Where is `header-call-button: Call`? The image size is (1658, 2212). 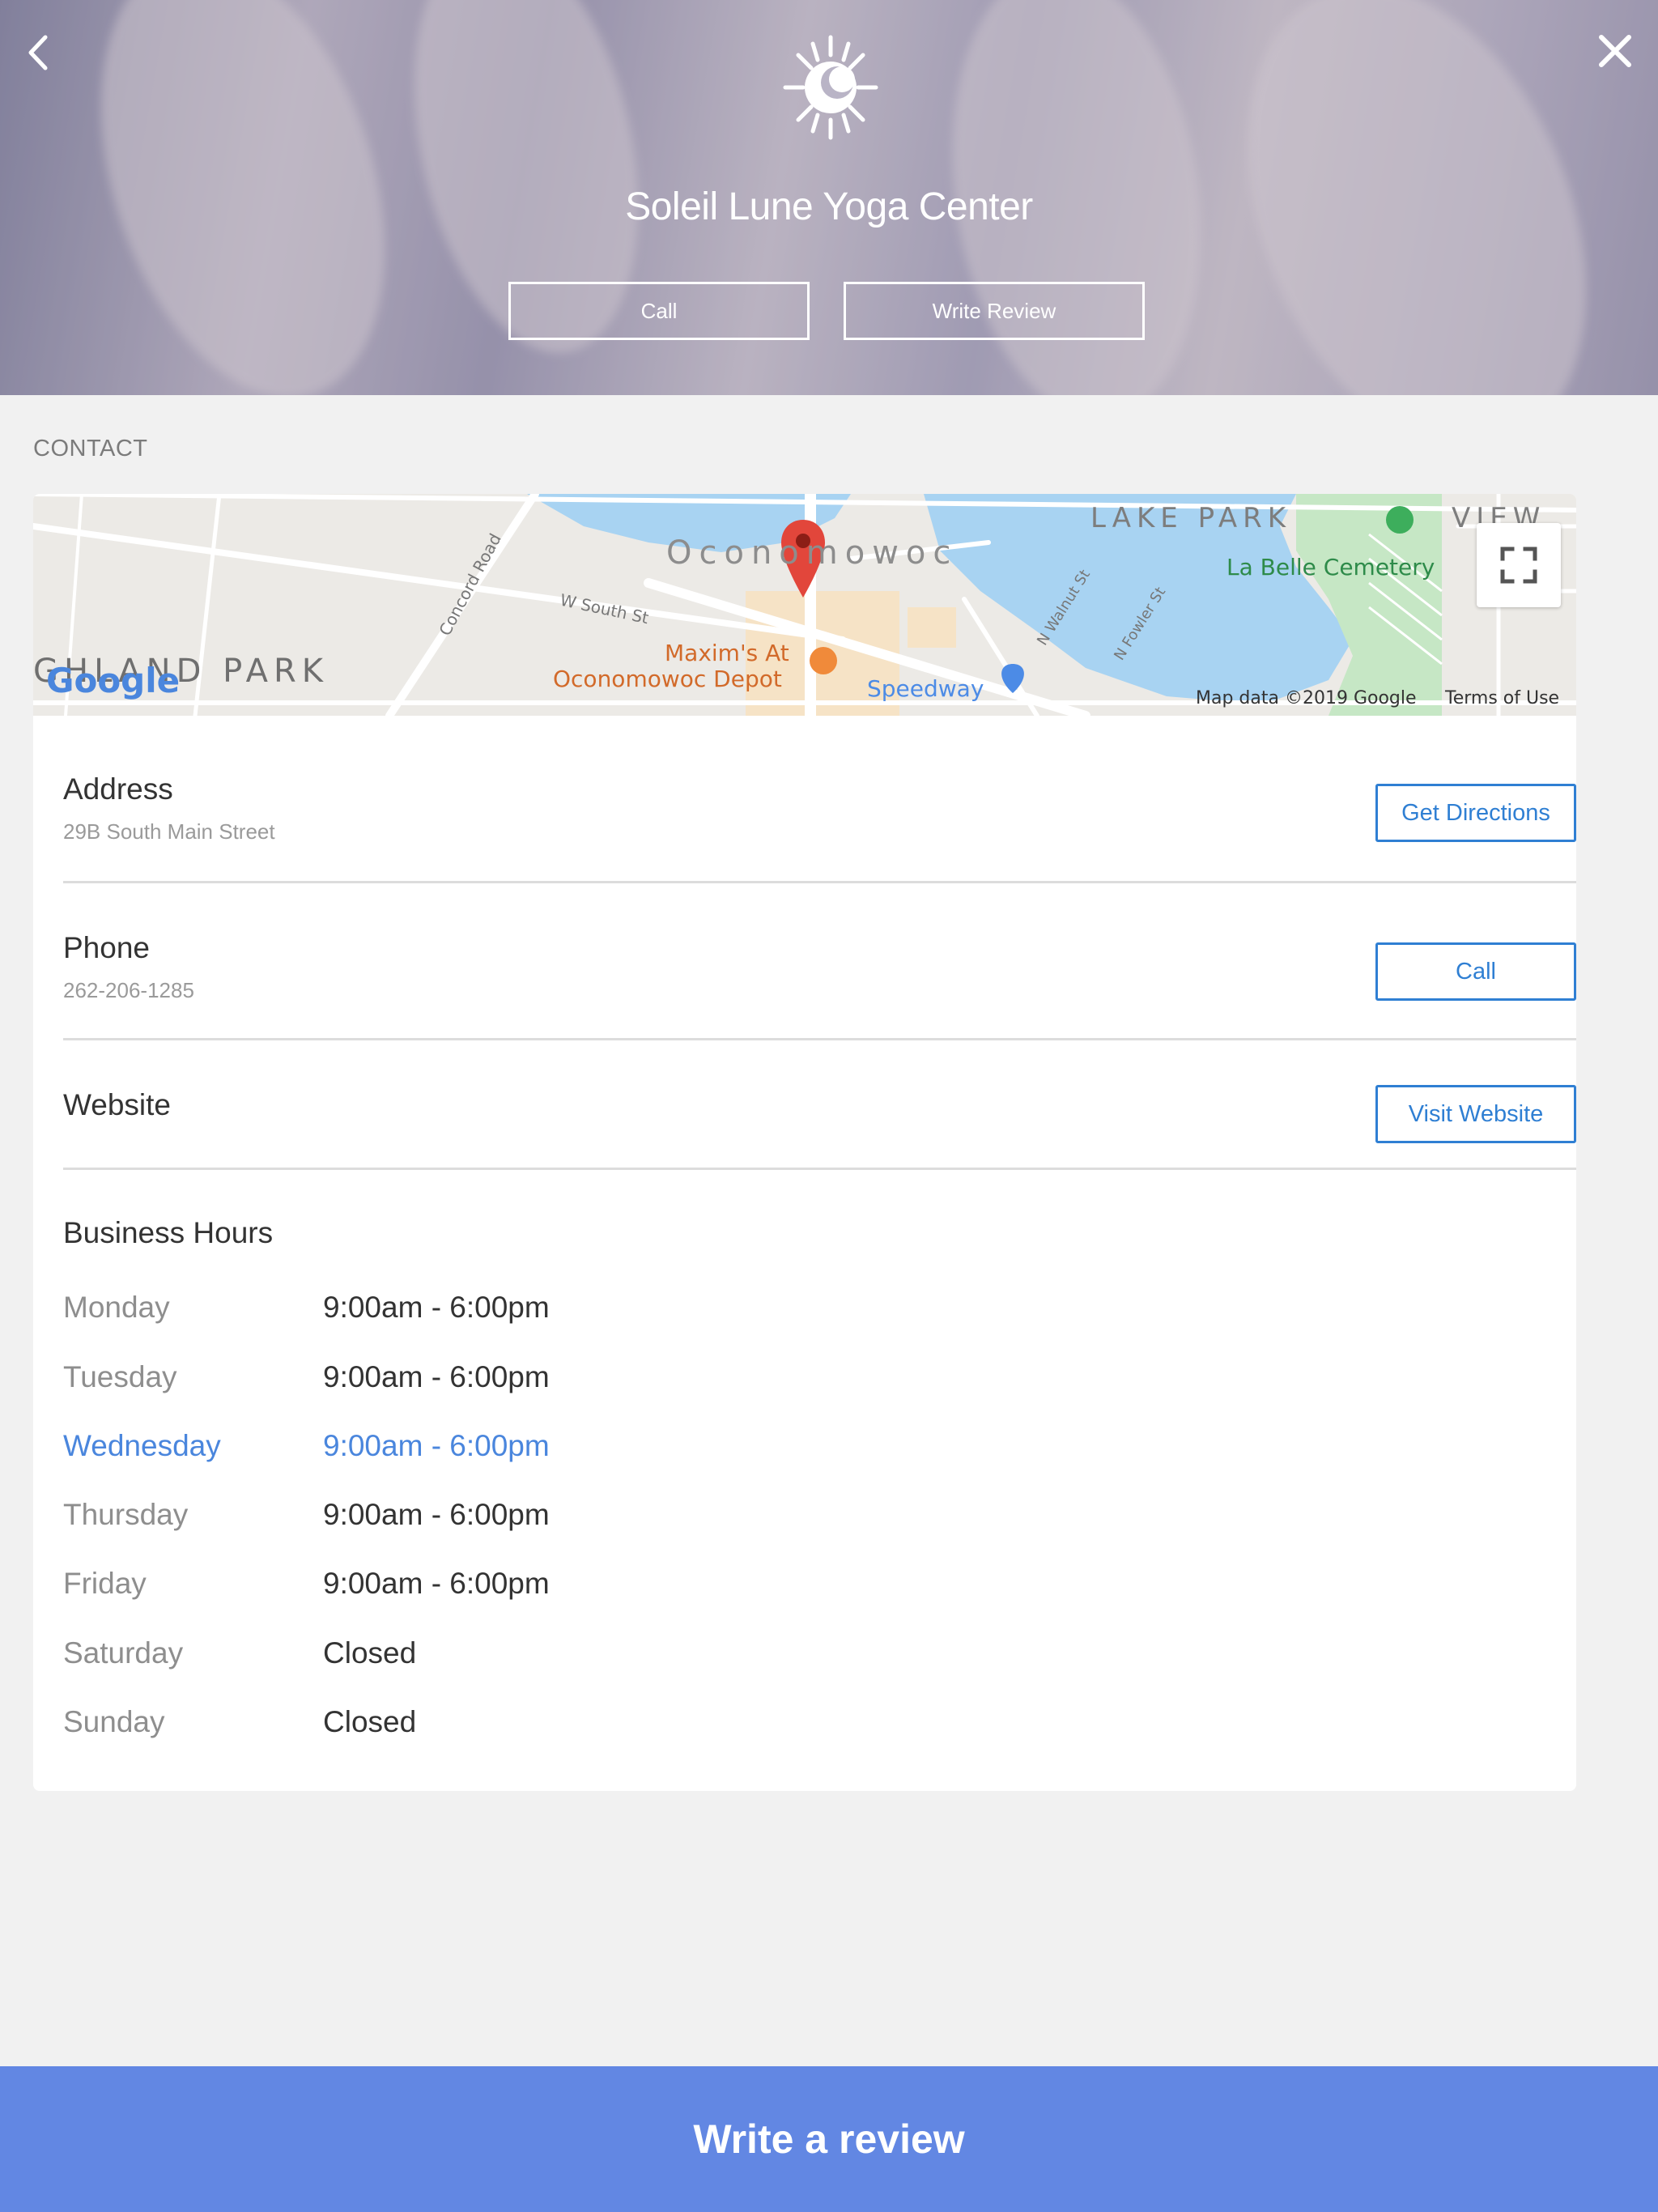 header-call-button: Call is located at coordinates (659, 311).